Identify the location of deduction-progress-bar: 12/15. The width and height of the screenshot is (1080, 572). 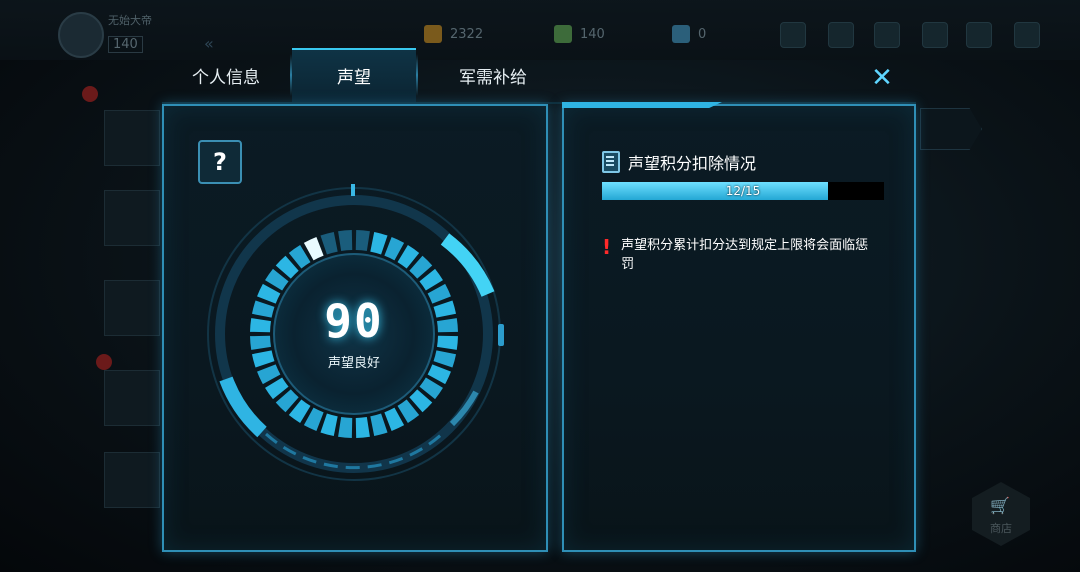
(743, 191).